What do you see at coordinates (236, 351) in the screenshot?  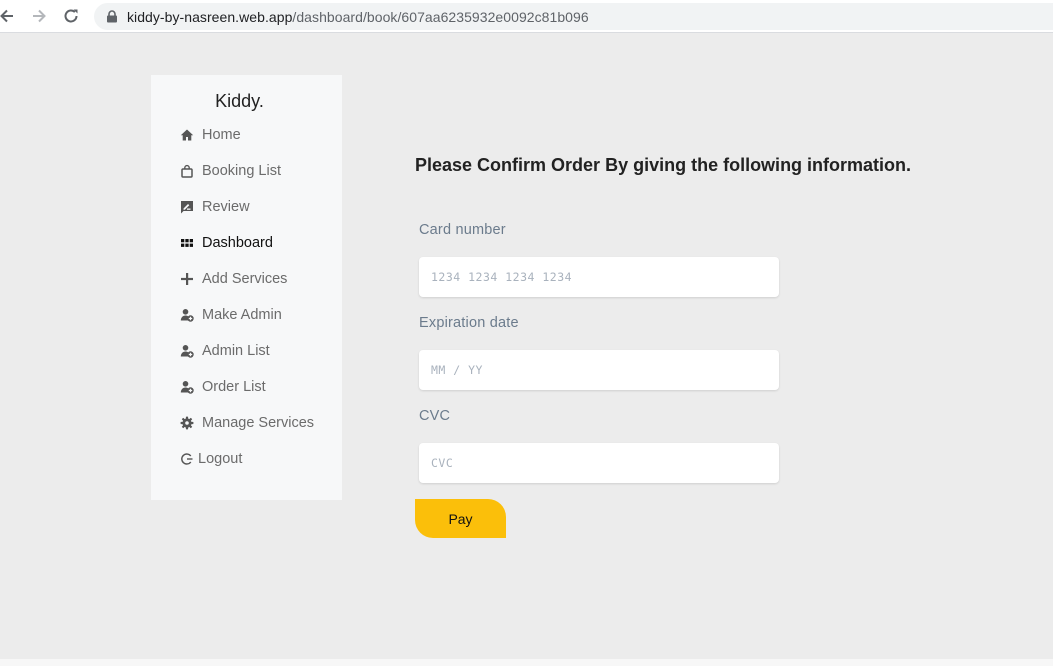 I see `sidebar-item-label: Admin List` at bounding box center [236, 351].